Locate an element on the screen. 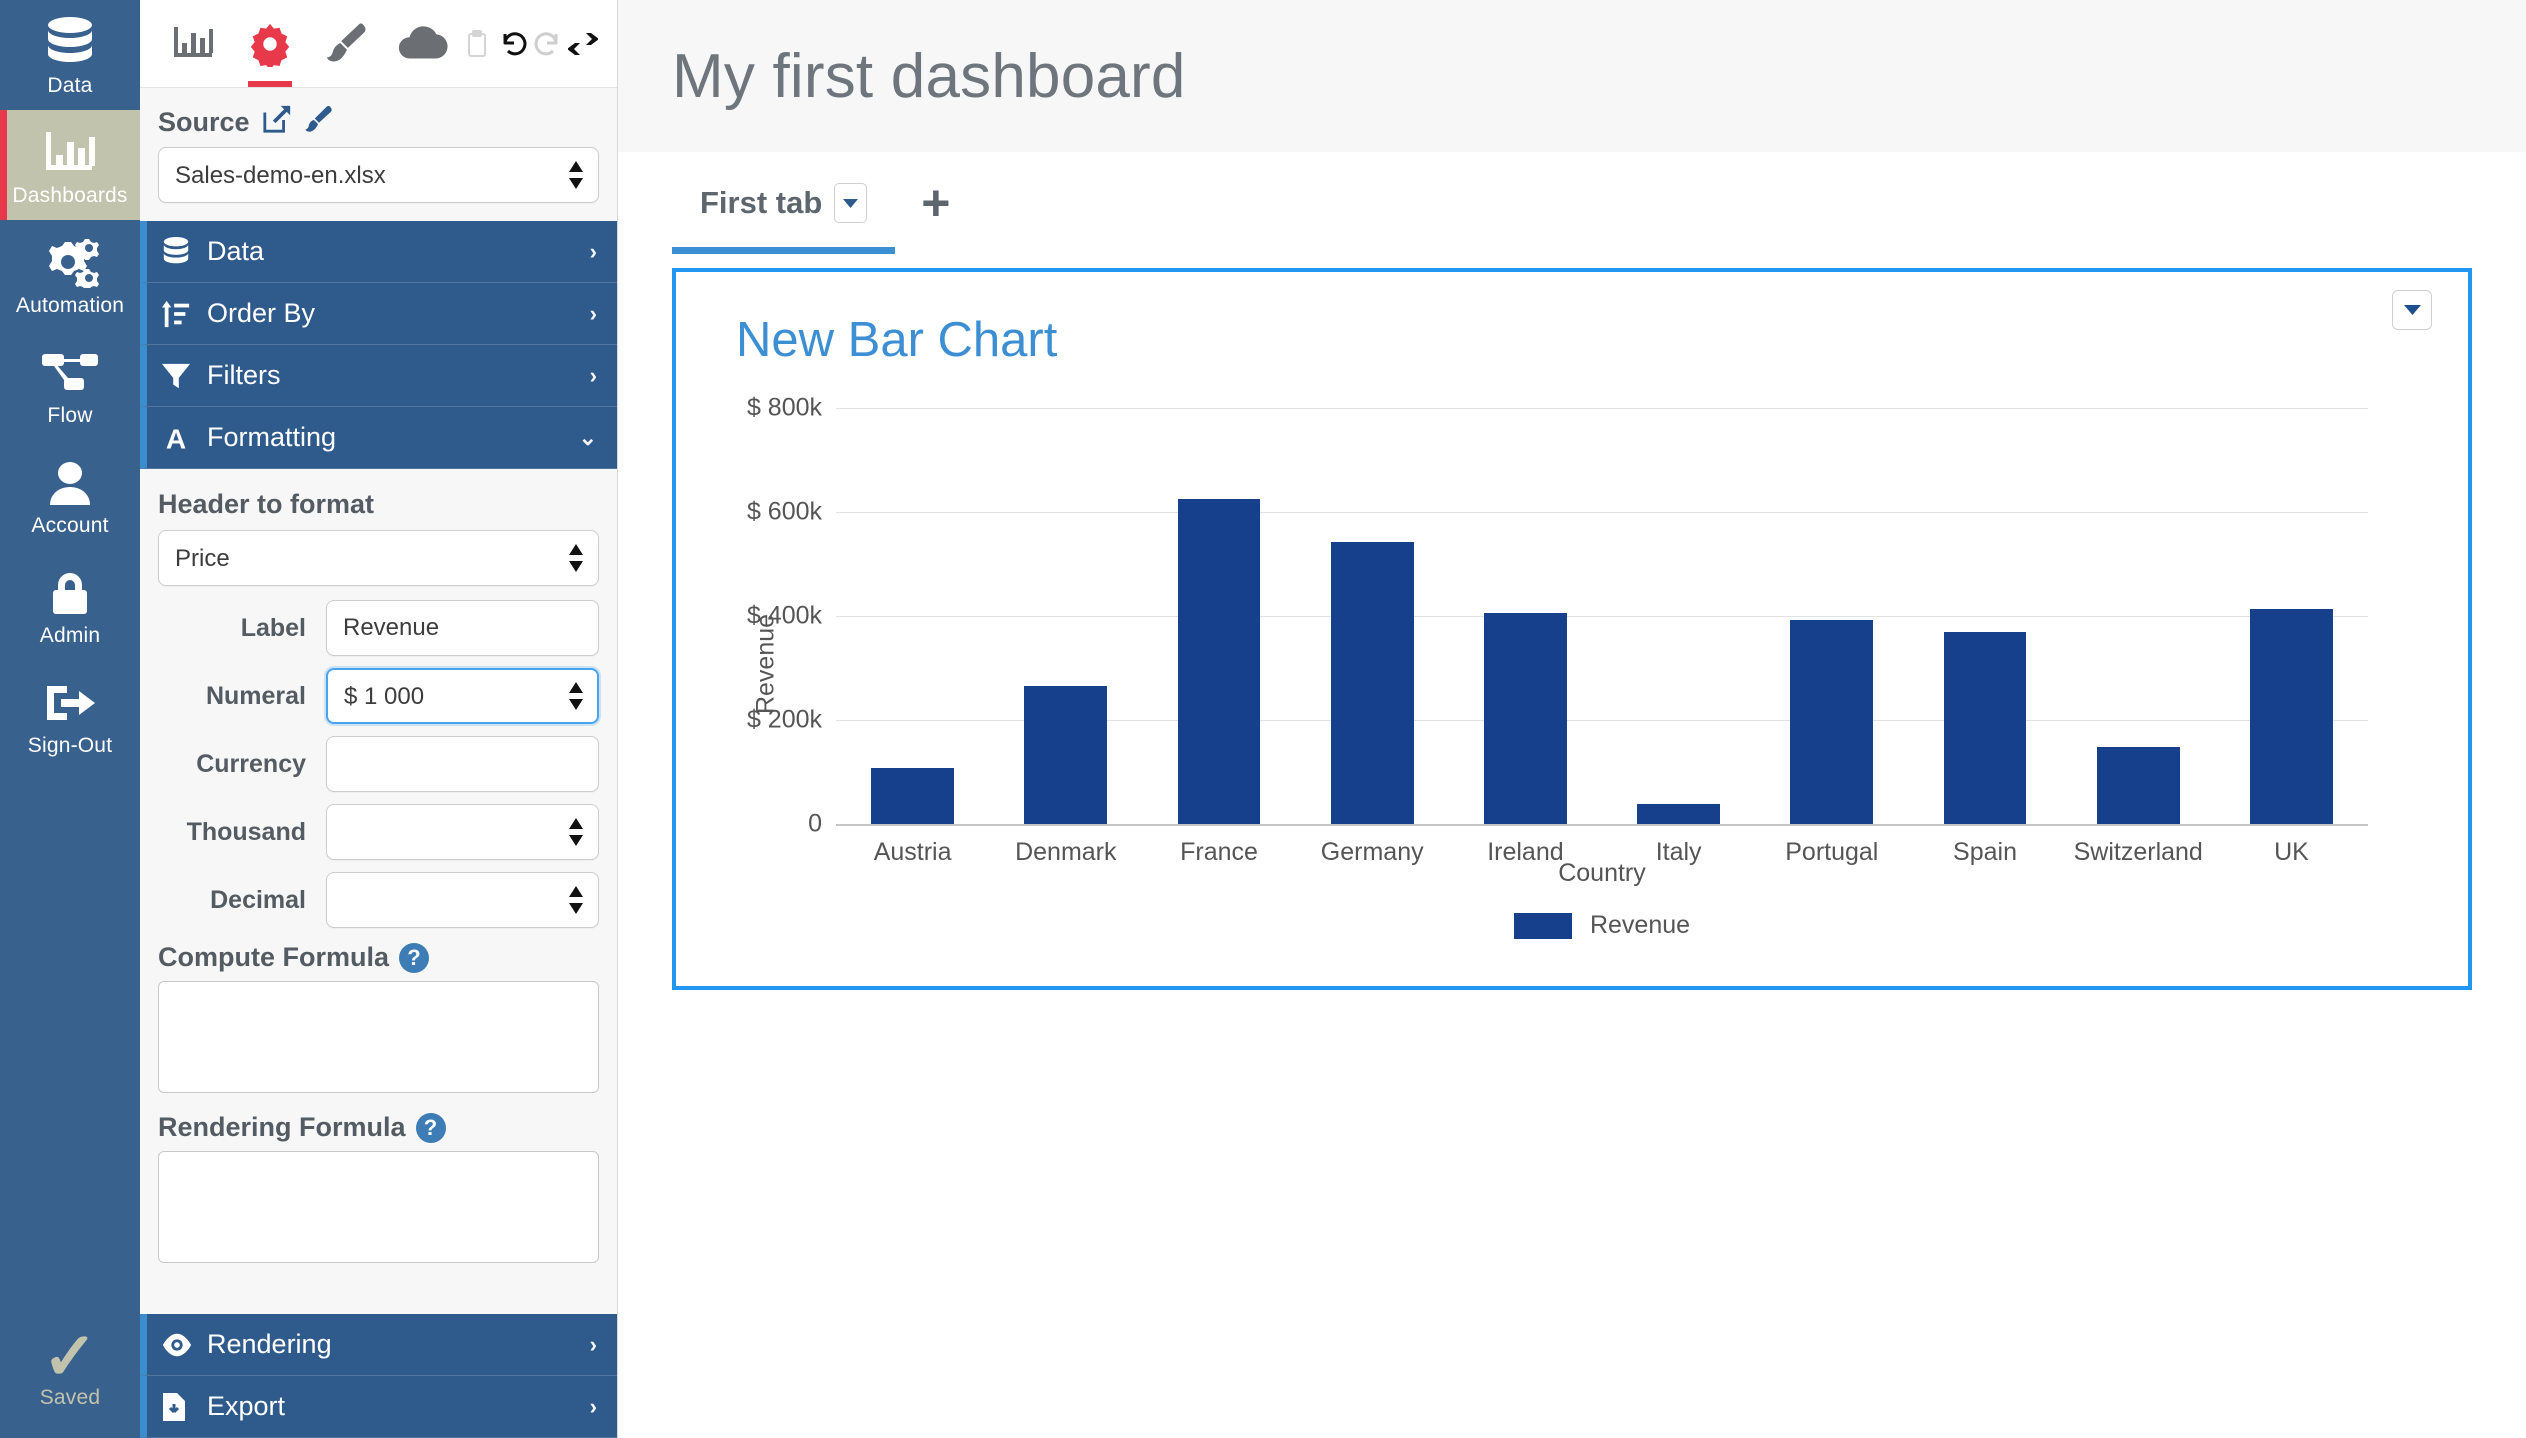 This screenshot has width=2526, height=1438. decimal-field-label: Decimal is located at coordinates (258, 899).